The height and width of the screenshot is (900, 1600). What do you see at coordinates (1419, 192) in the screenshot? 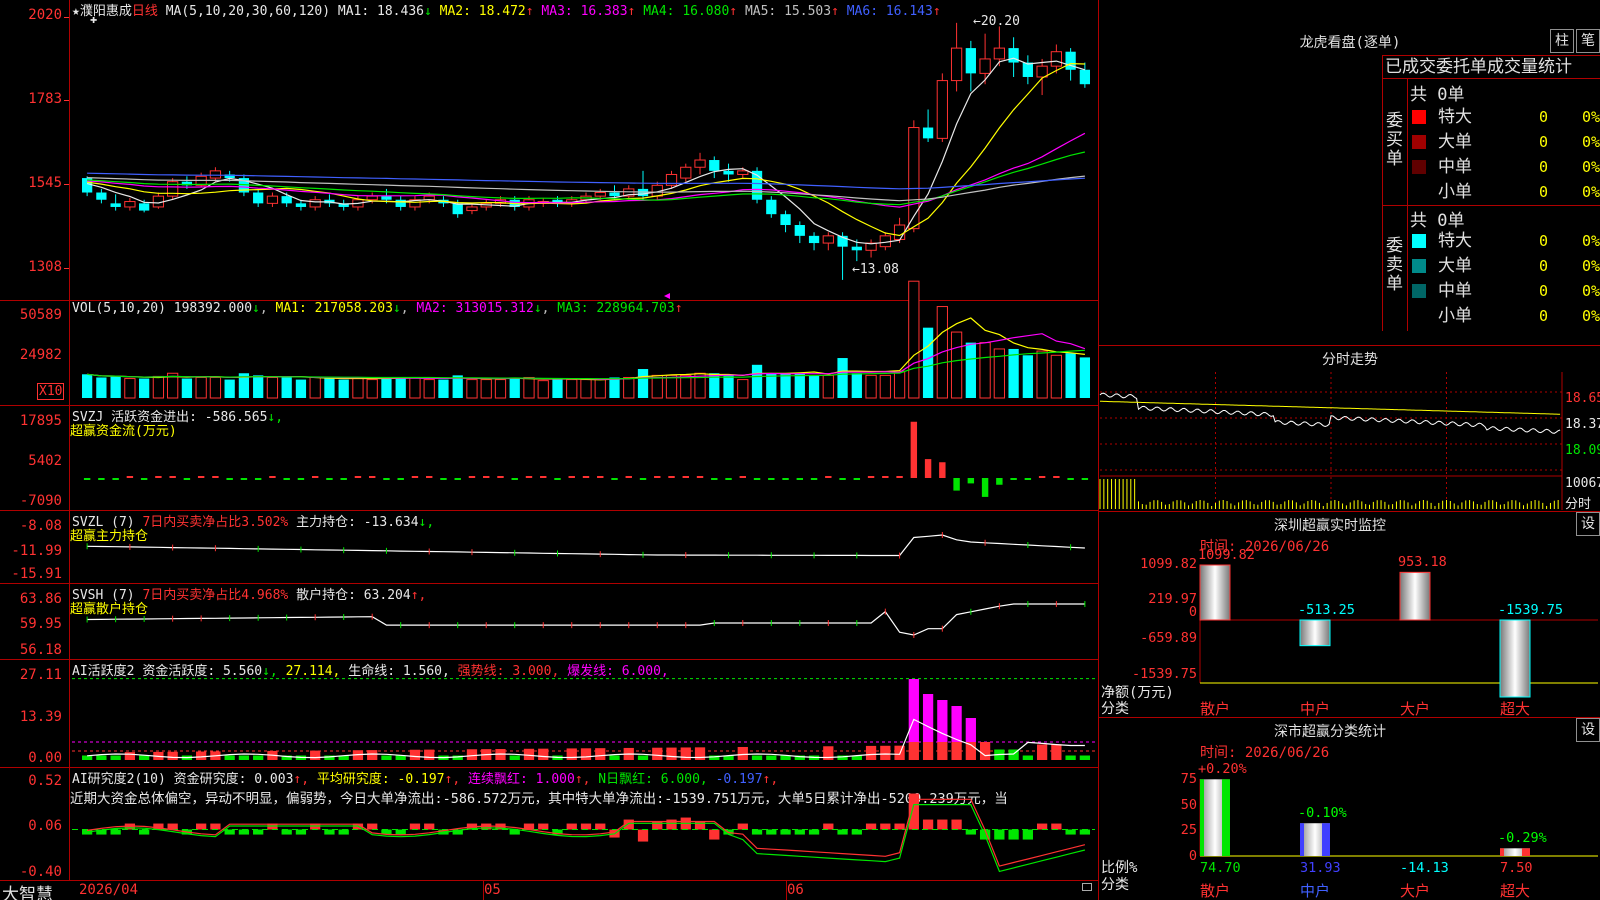
I see `legend-swatch` at bounding box center [1419, 192].